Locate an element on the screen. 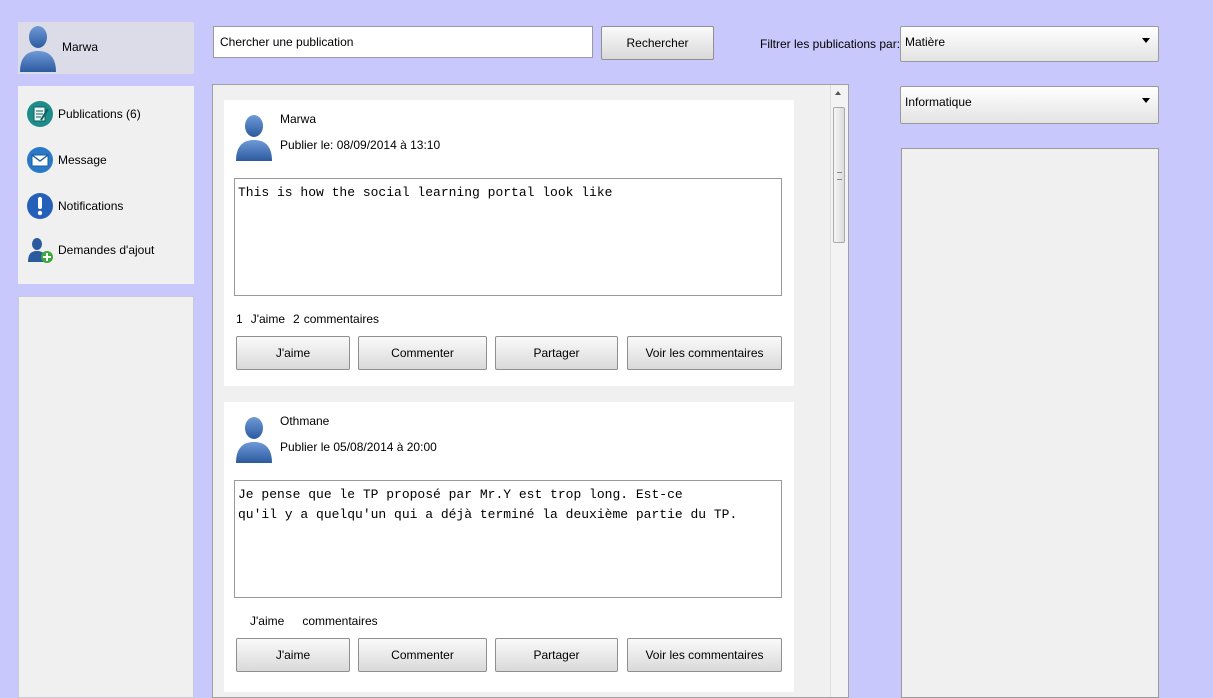 This screenshot has width=1213, height=698. sidebar-empty-panel is located at coordinates (106, 497).